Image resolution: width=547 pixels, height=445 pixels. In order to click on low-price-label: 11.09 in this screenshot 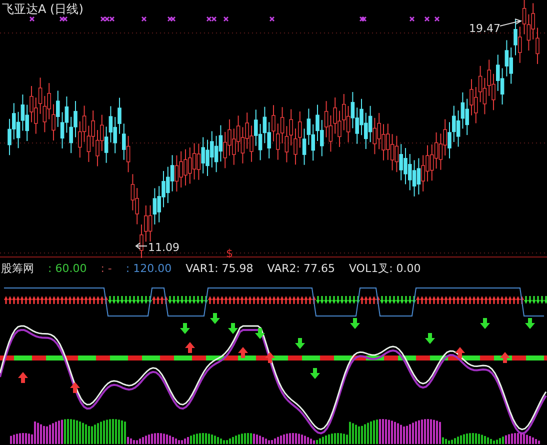, I will do `click(164, 247)`.